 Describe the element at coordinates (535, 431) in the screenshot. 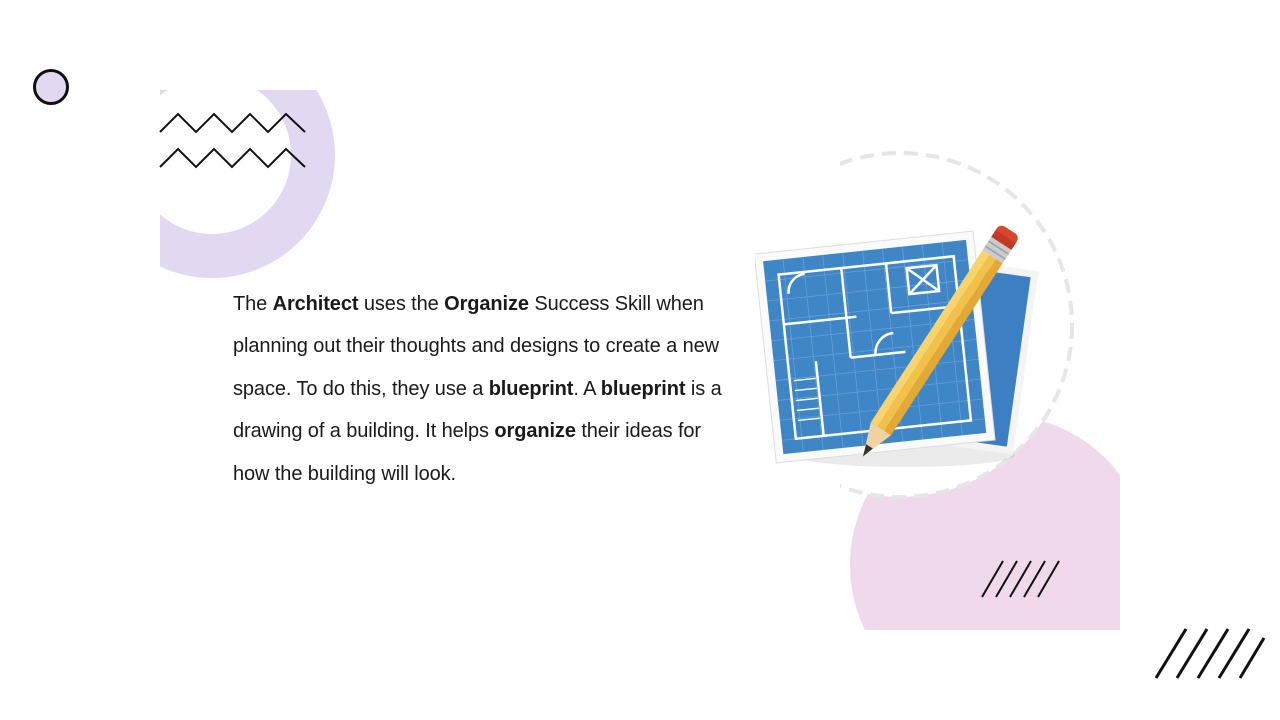

I see `keyword-organize-2: organize` at that location.